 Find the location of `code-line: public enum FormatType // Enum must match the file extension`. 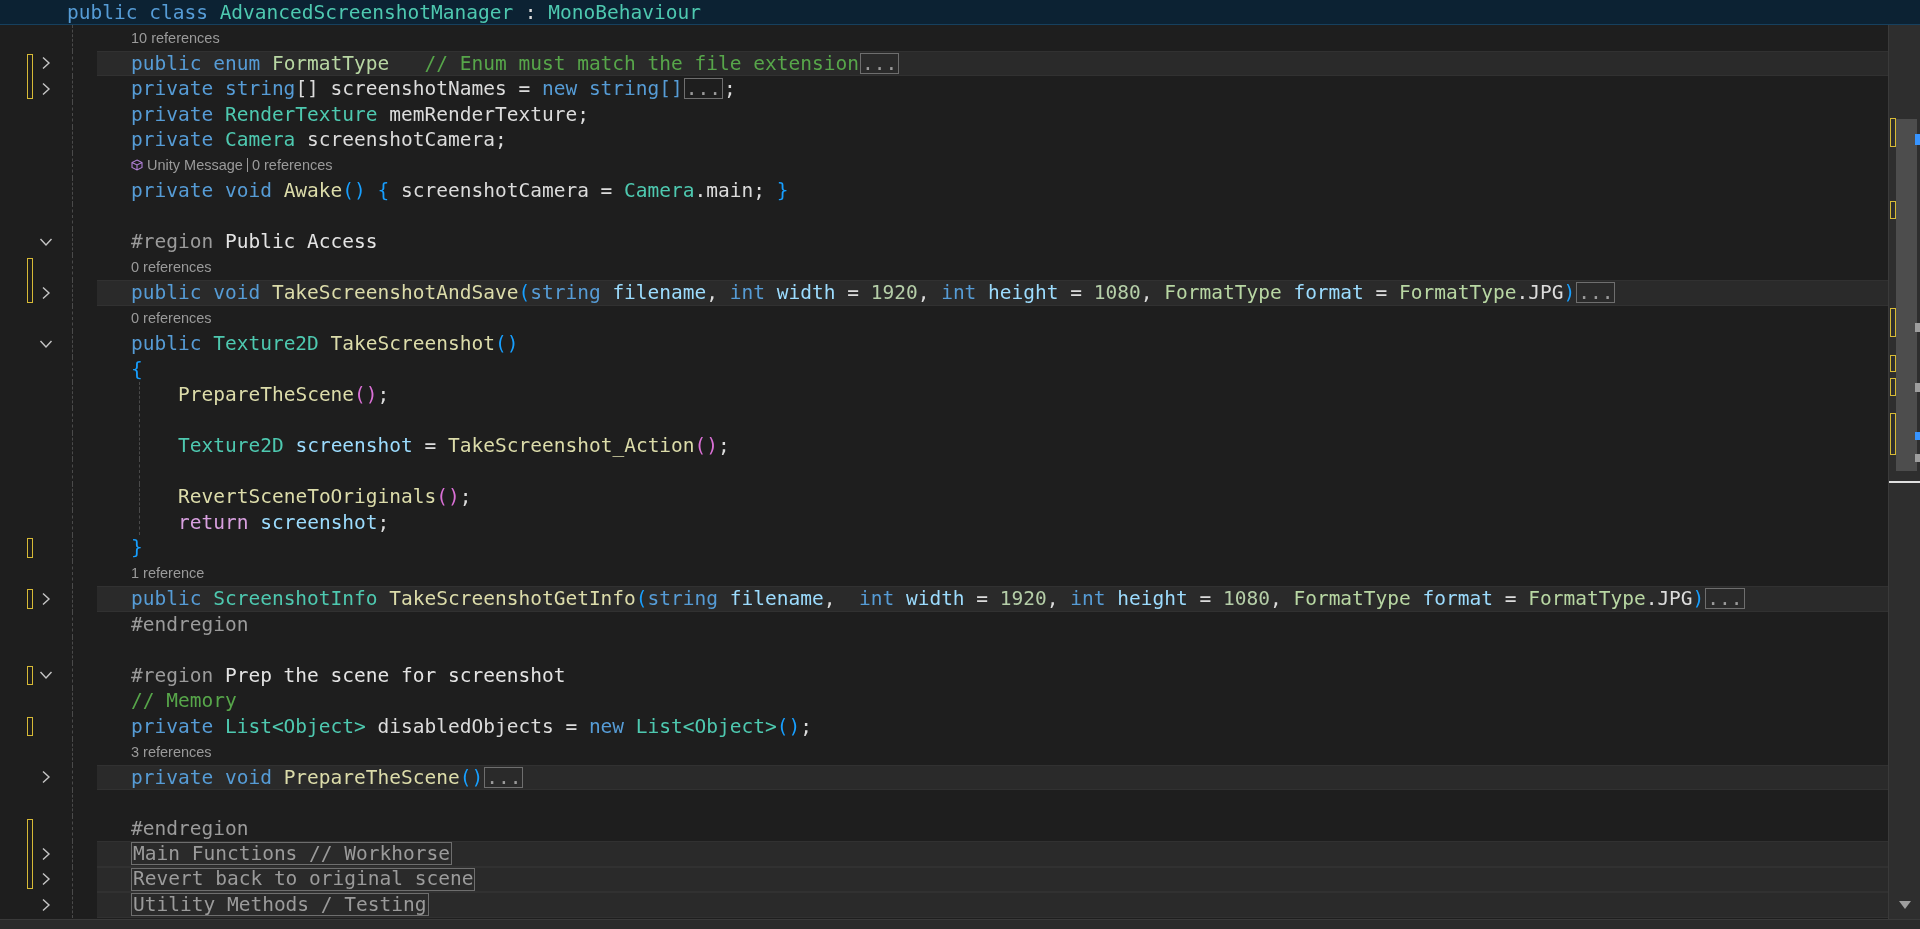

code-line: public enum FormatType // Enum must match the file extension is located at coordinates (495, 63).